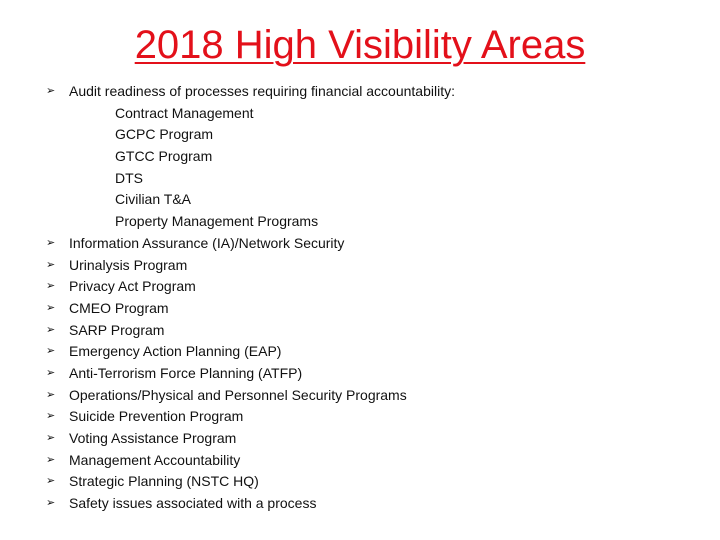 The width and height of the screenshot is (720, 540). I want to click on list-item-text: DTS, so click(129, 177).